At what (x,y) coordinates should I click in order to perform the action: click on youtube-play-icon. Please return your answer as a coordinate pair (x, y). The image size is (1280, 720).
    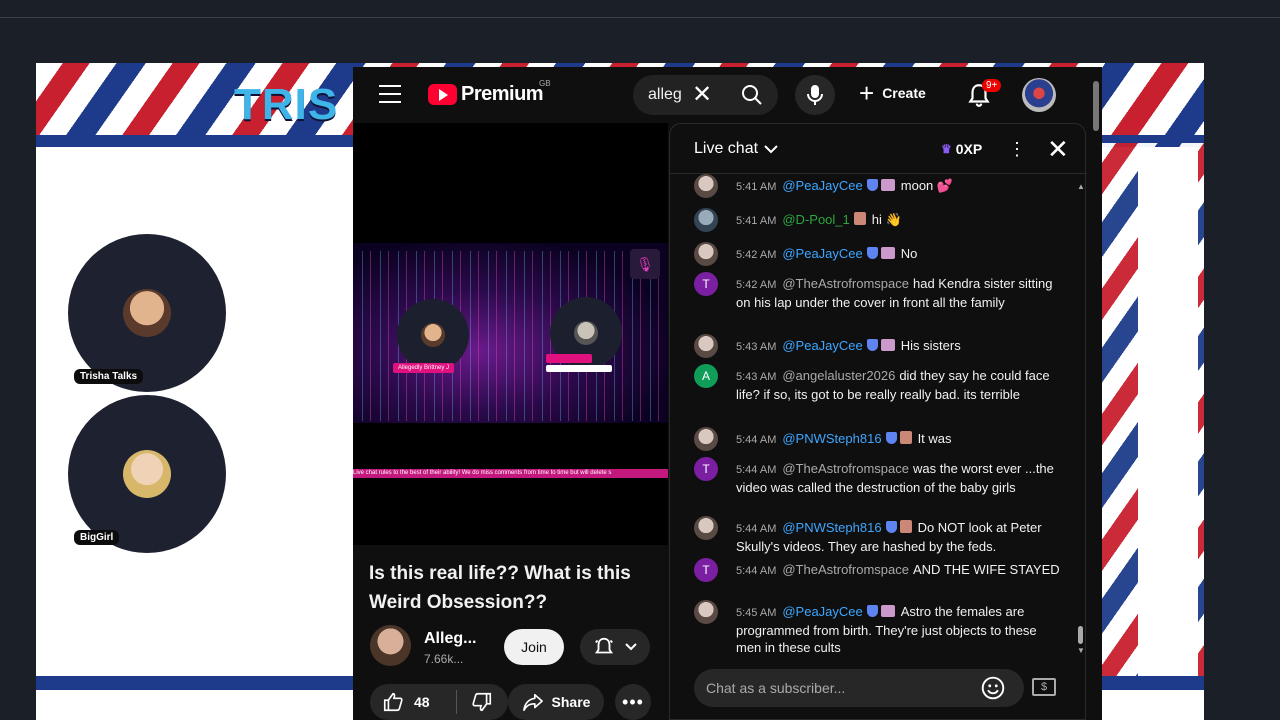
    Looking at the image, I should click on (442, 94).